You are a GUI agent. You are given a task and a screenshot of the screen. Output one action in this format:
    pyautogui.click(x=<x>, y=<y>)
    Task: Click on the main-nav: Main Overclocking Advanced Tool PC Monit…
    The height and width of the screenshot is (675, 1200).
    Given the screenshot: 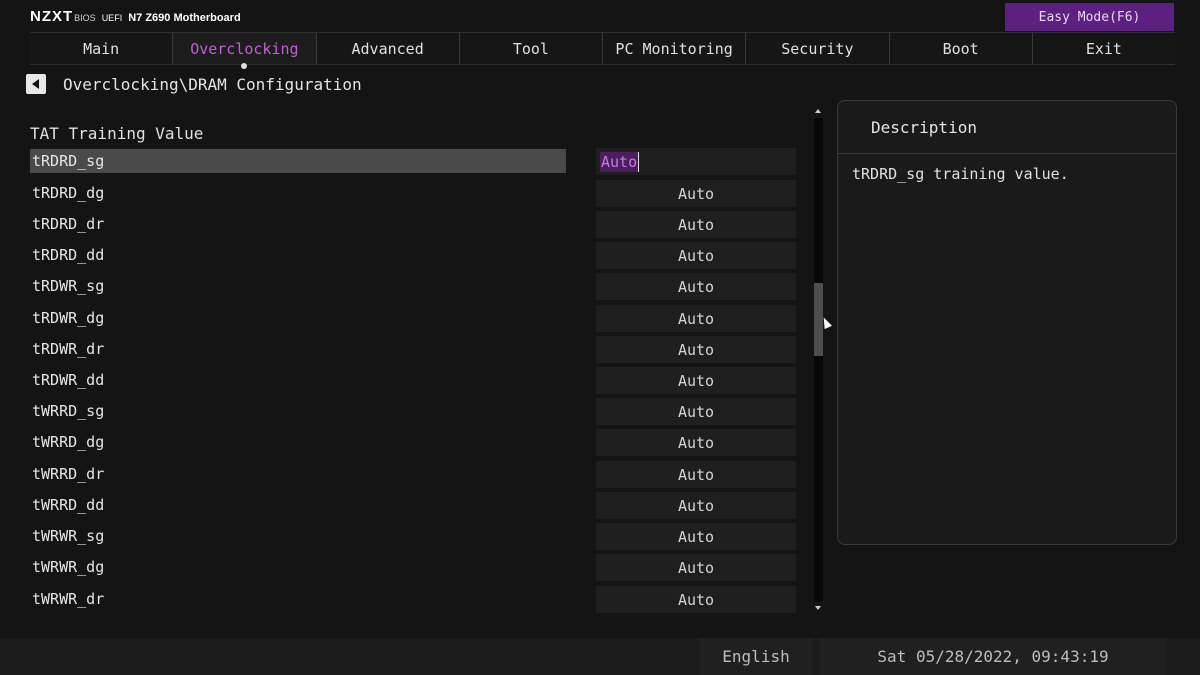 What is the action you would take?
    pyautogui.click(x=602, y=50)
    